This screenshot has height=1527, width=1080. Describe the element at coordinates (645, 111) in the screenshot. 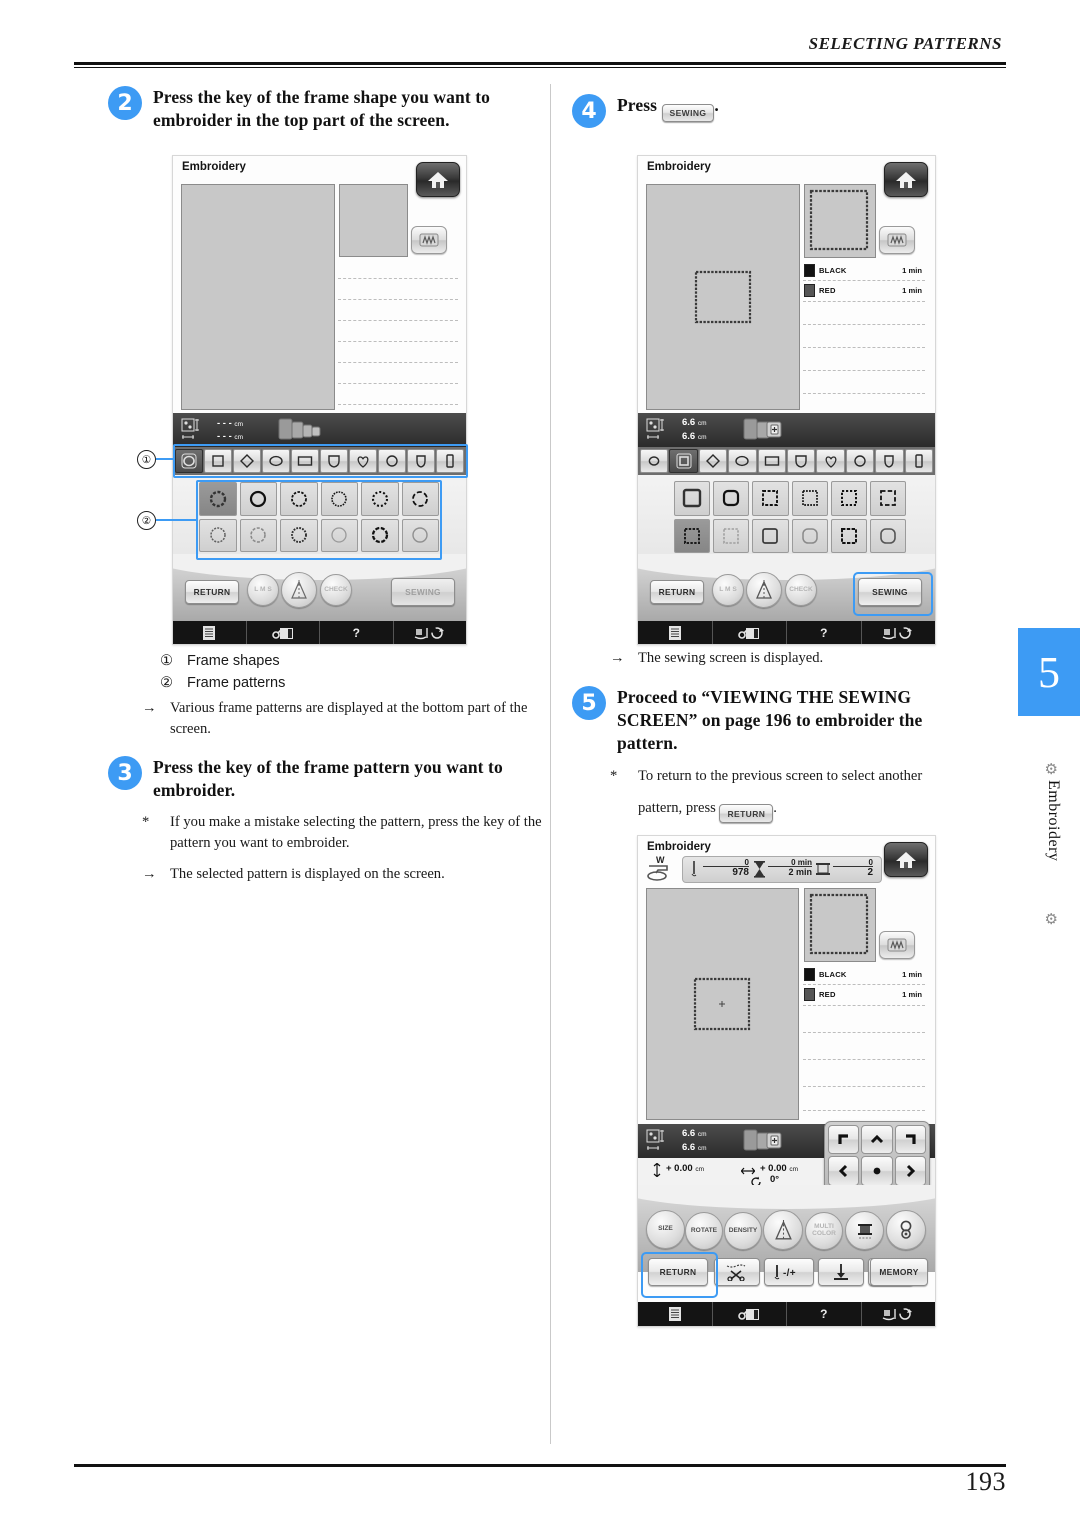

I see `step-4: 4 Press SEWING.` at that location.